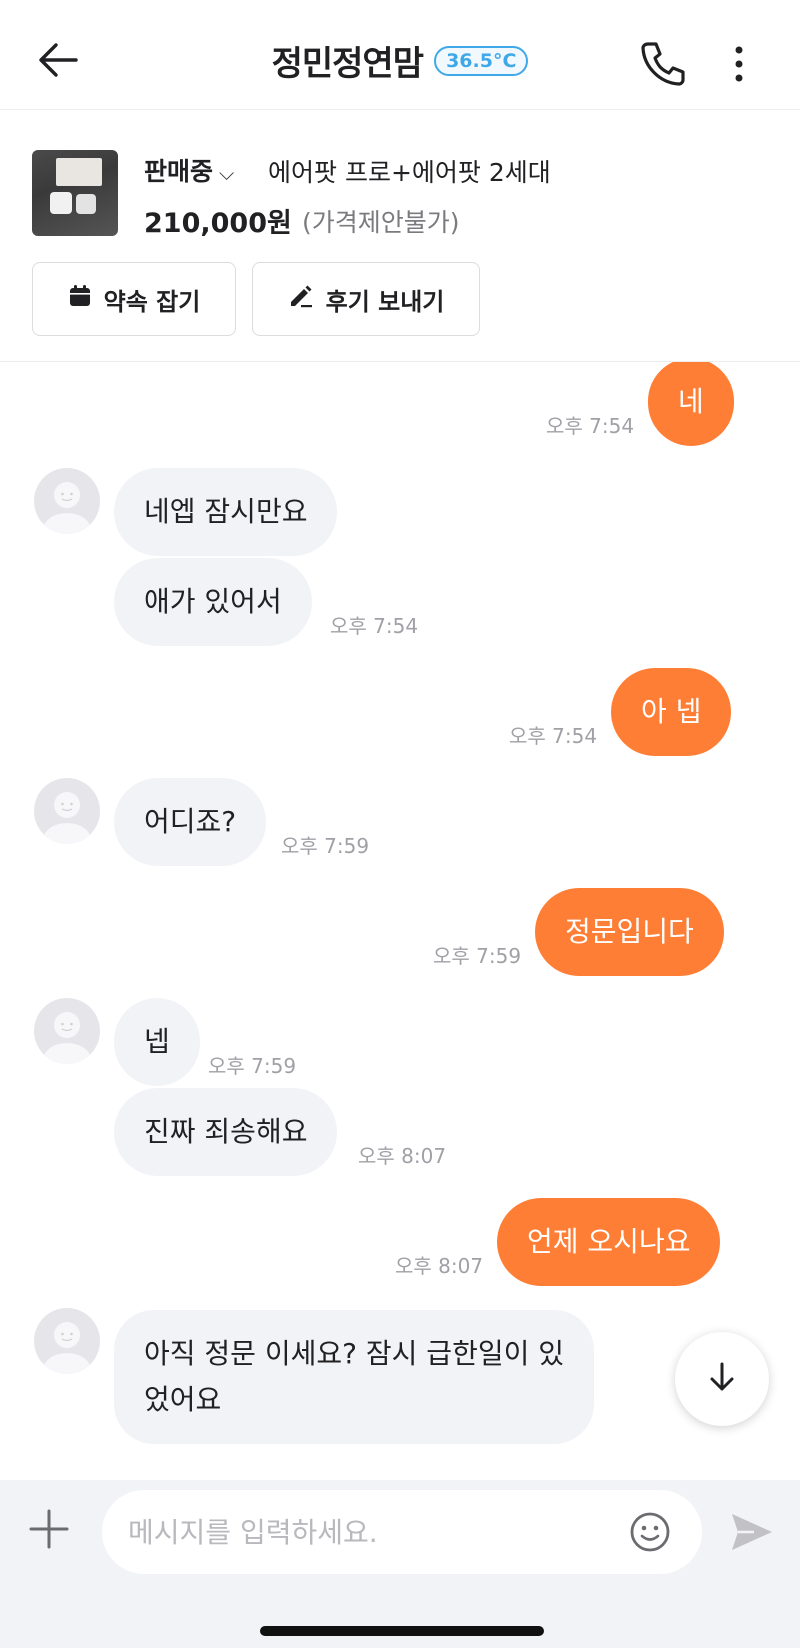 This screenshot has width=800, height=1648. What do you see at coordinates (157, 1042) in the screenshot?
I see `incoming-message: 넵` at bounding box center [157, 1042].